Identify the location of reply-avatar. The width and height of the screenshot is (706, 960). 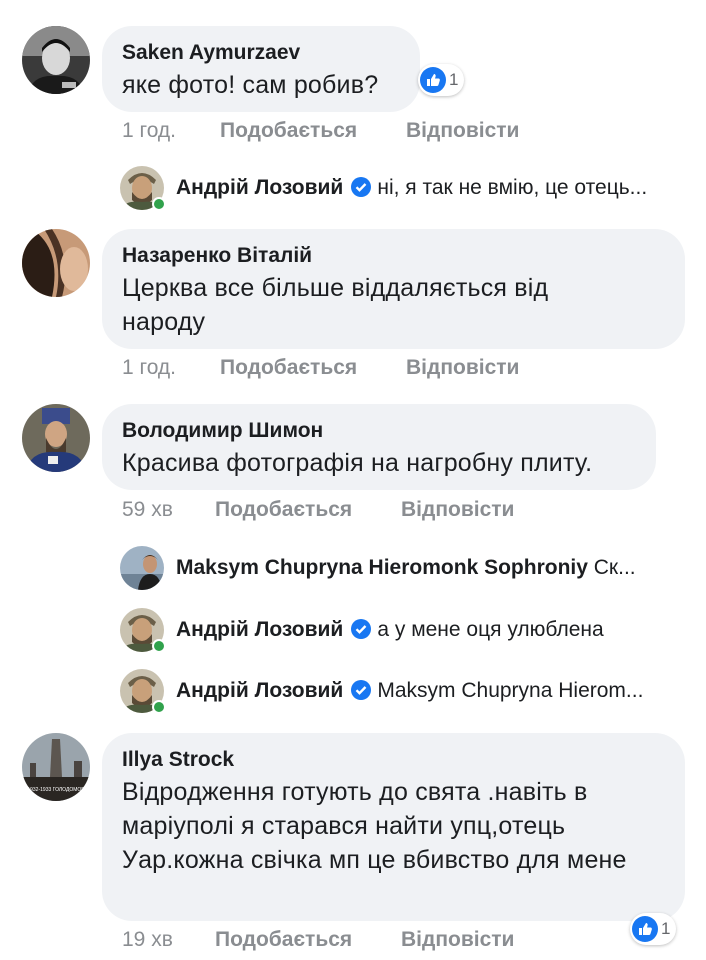
(142, 568).